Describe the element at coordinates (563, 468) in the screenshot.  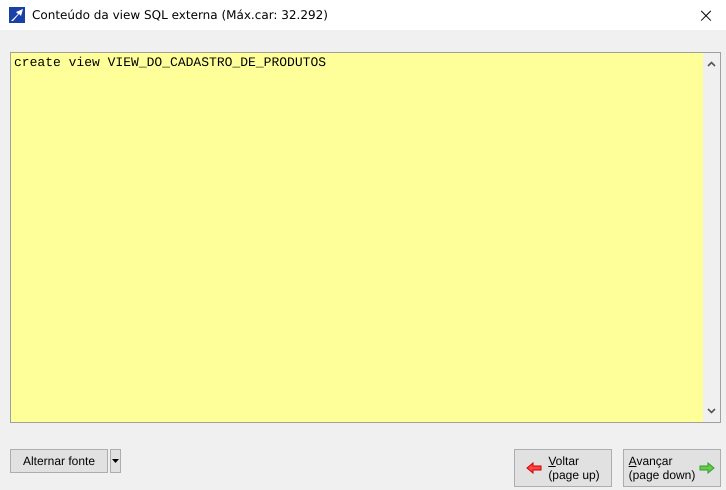
I see `back-button: Voltar (page up)` at that location.